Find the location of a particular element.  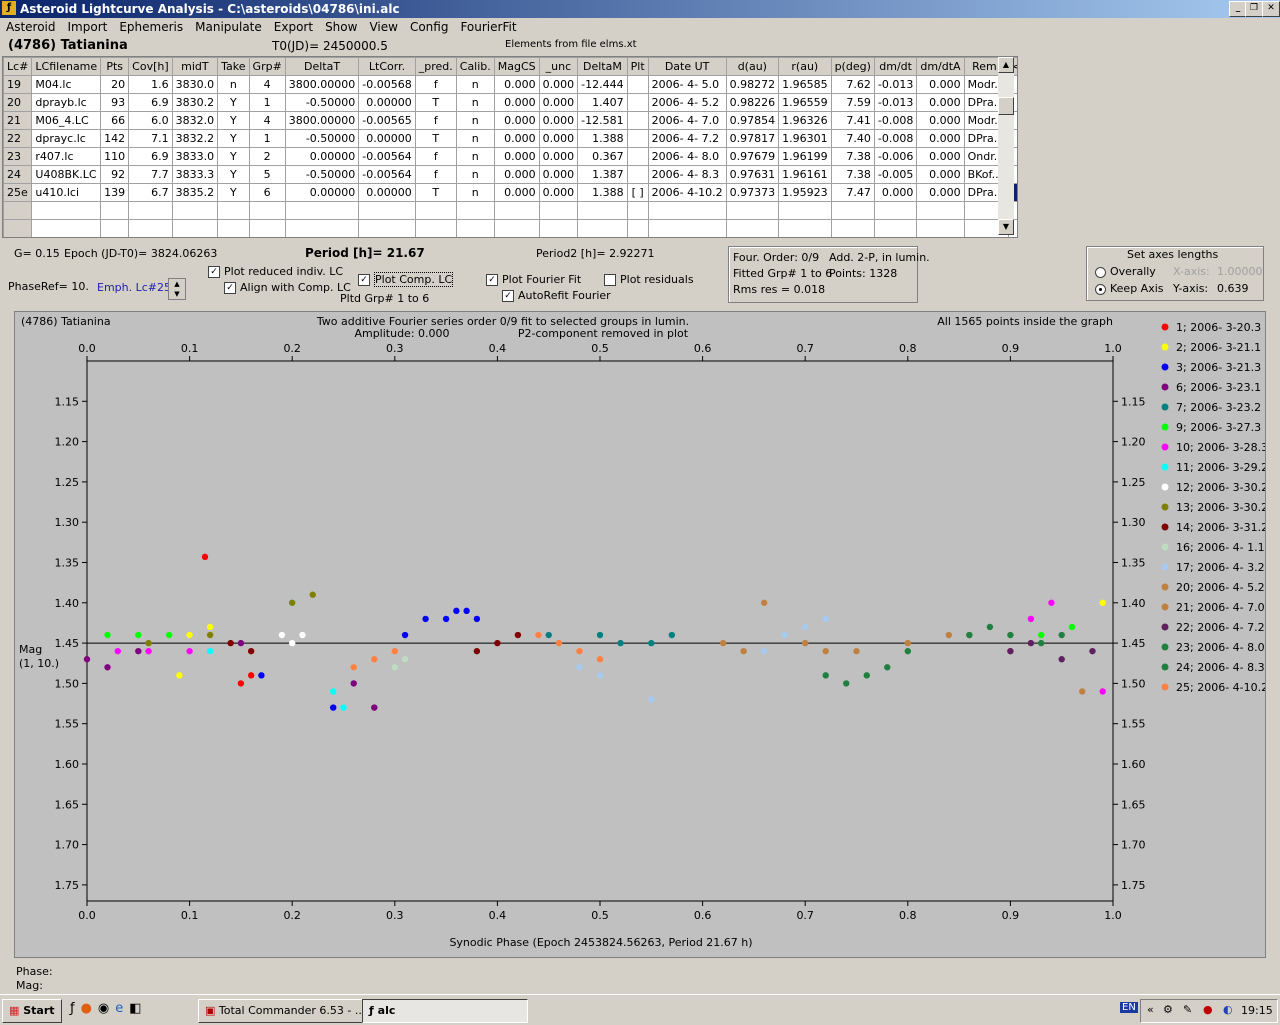

column-header: Lc# is located at coordinates (18, 66).